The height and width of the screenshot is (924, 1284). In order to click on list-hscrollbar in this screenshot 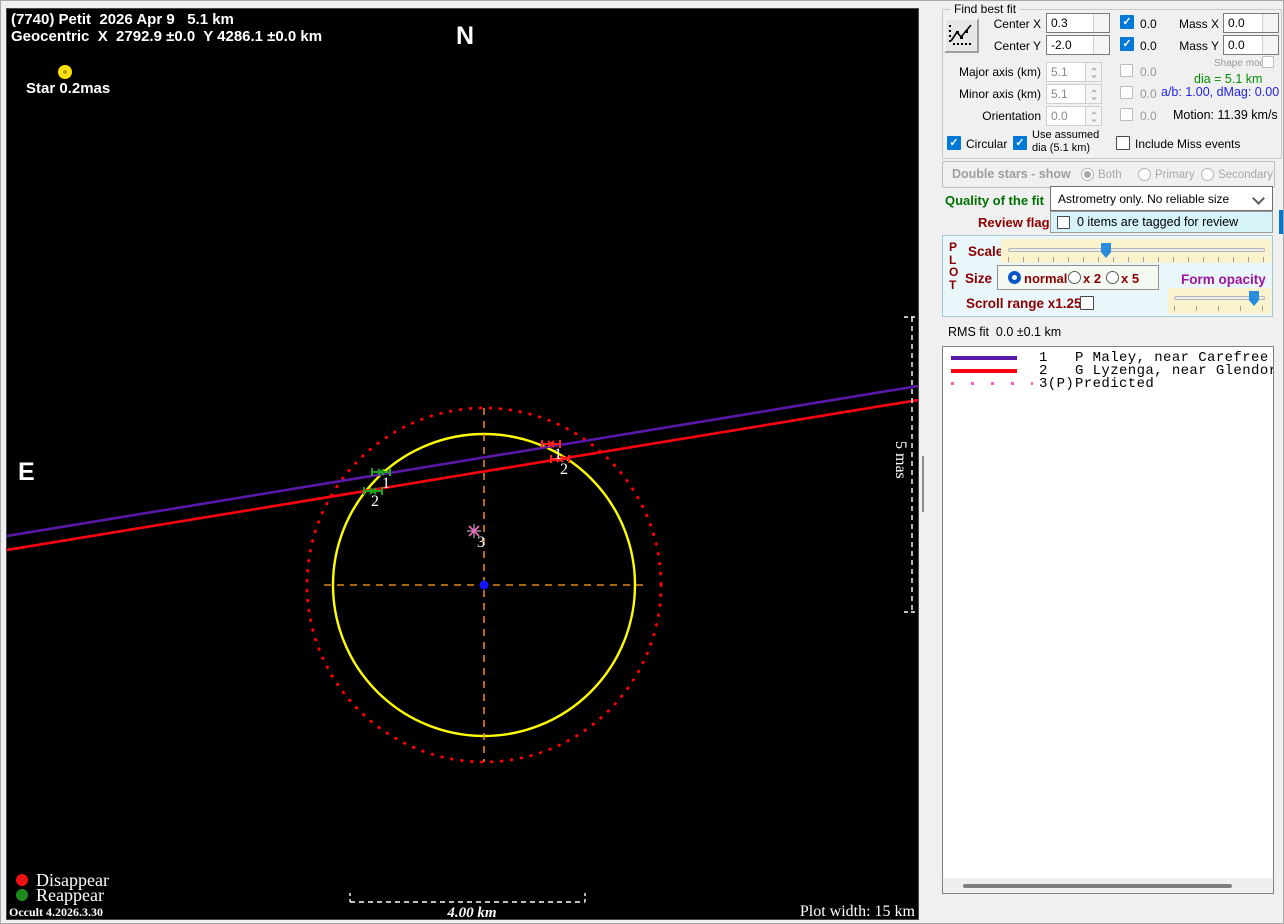, I will do `click(1108, 885)`.